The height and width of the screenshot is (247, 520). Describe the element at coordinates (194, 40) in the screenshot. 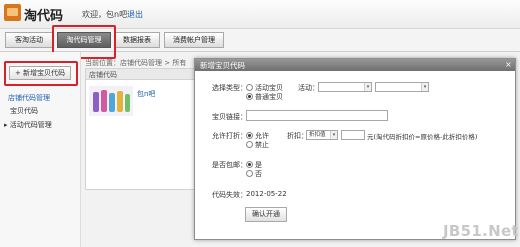

I see `tab-account-management: 消费帐户管理` at that location.